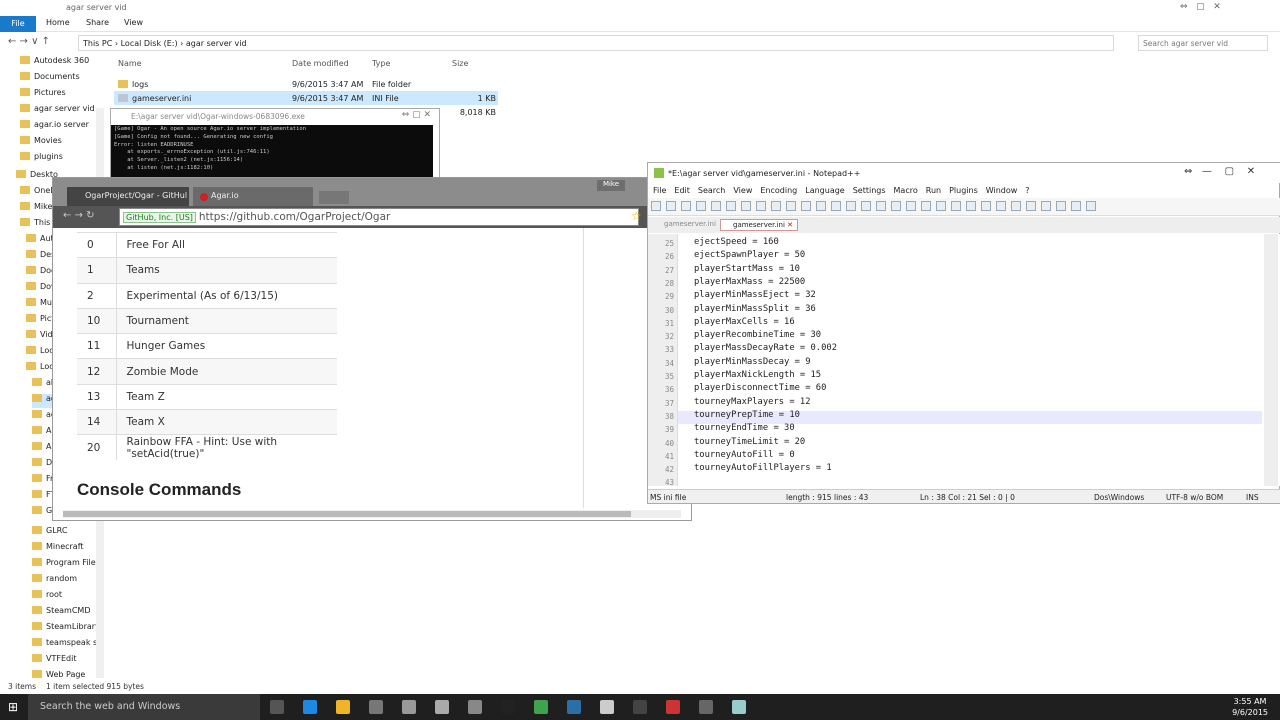 Image resolution: width=1280 pixels, height=720 pixels. I want to click on code-line: tourneyAutoFillPlayers = 1, so click(763, 468).